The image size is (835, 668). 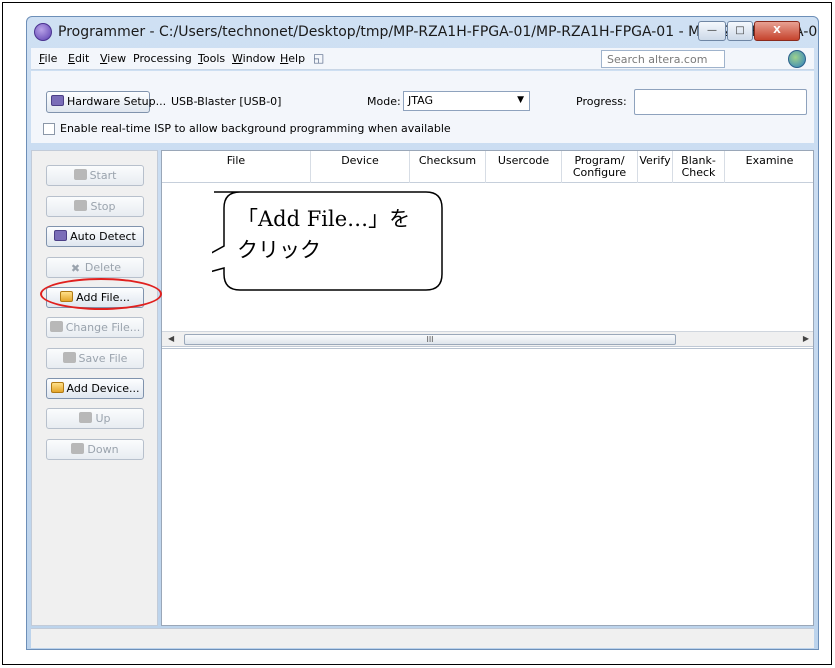 What do you see at coordinates (360, 167) in the screenshot?
I see `column-device: Device` at bounding box center [360, 167].